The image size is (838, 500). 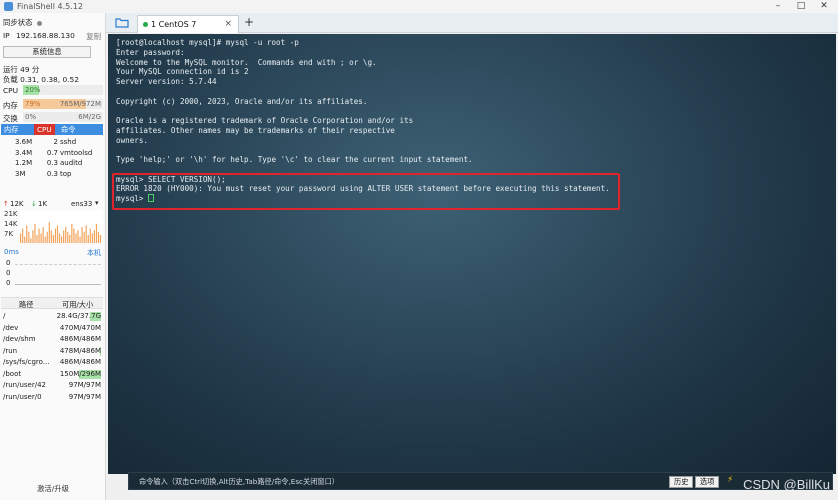 What do you see at coordinates (166, 81) in the screenshot?
I see `terminal-line: Server version: 5.7.44` at bounding box center [166, 81].